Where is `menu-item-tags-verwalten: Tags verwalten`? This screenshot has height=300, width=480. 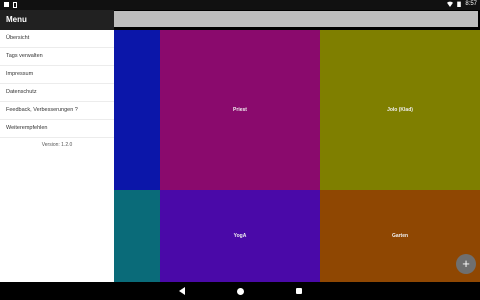 menu-item-tags-verwalten: Tags verwalten is located at coordinates (57, 57).